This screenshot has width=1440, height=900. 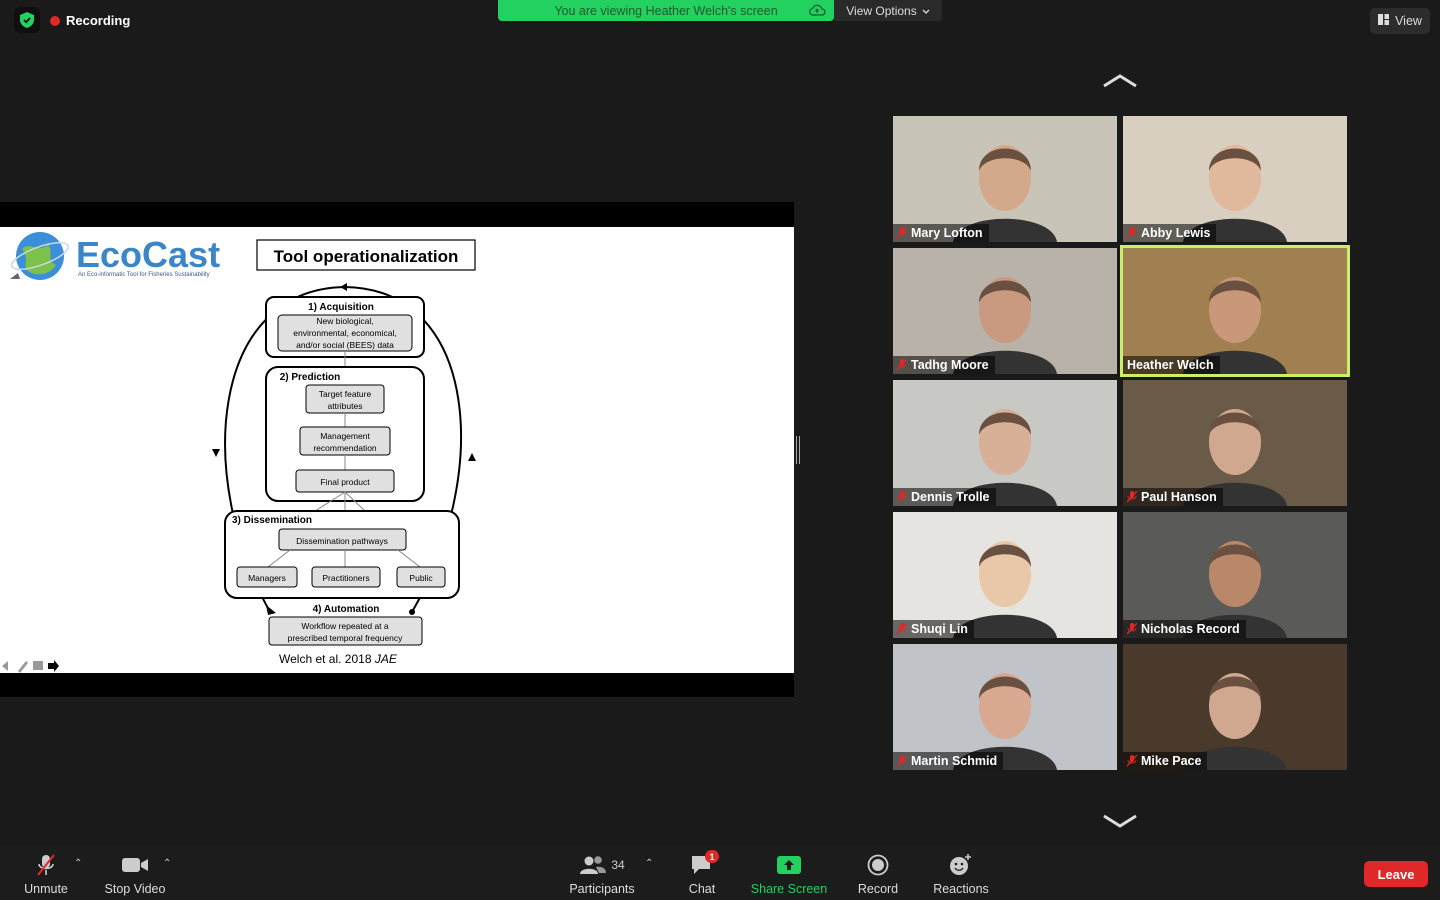 I want to click on participant-name: Heather Welch, so click(x=1170, y=365).